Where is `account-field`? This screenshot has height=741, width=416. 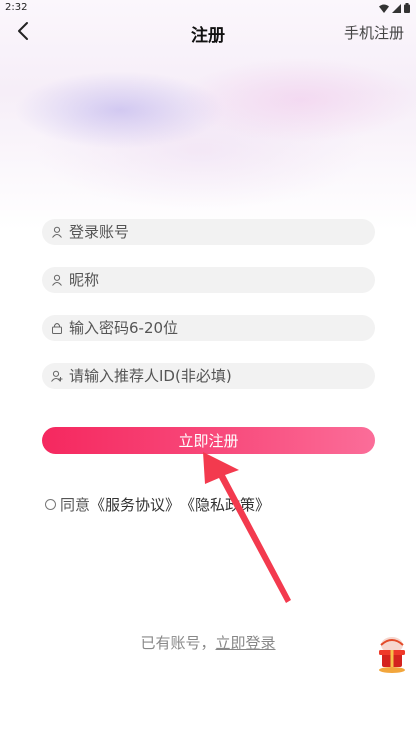 account-field is located at coordinates (208, 232).